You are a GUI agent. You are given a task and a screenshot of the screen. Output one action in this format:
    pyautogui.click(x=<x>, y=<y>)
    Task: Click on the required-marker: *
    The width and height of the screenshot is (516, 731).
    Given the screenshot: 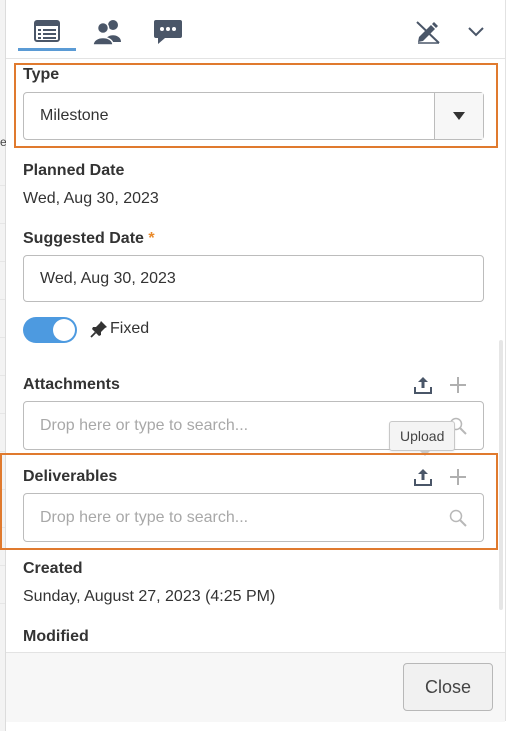 What is the action you would take?
    pyautogui.click(x=151, y=238)
    